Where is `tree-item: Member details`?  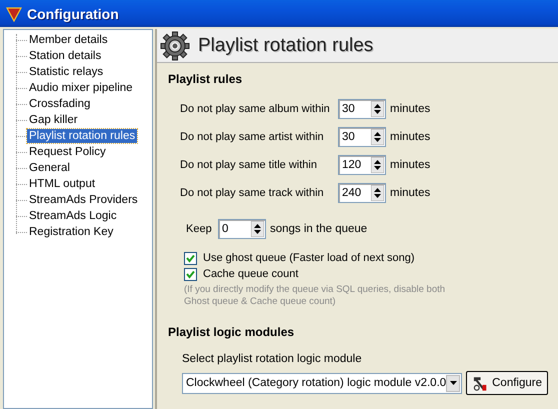
tree-item: Member details is located at coordinates (68, 40).